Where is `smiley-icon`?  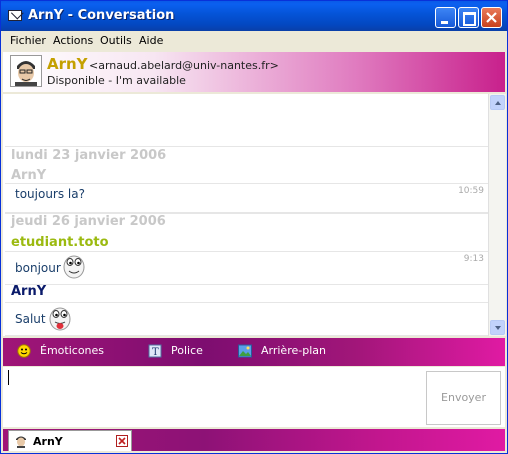 smiley-icon is located at coordinates (24, 351).